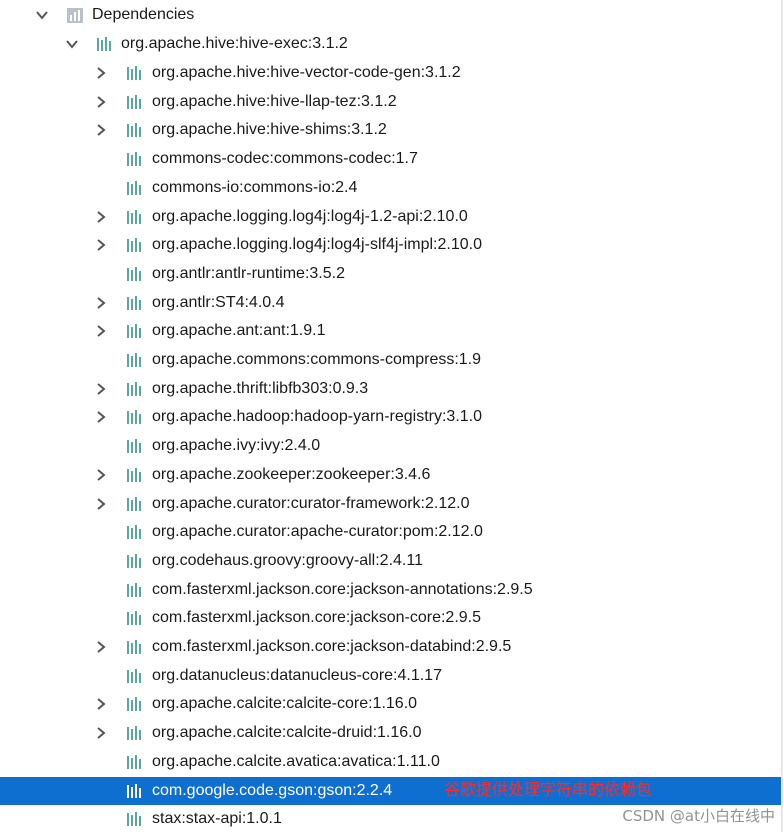  Describe the element at coordinates (391, 446) in the screenshot. I see `tree-item: org.apache.ivy:ivy:2.4.0` at that location.